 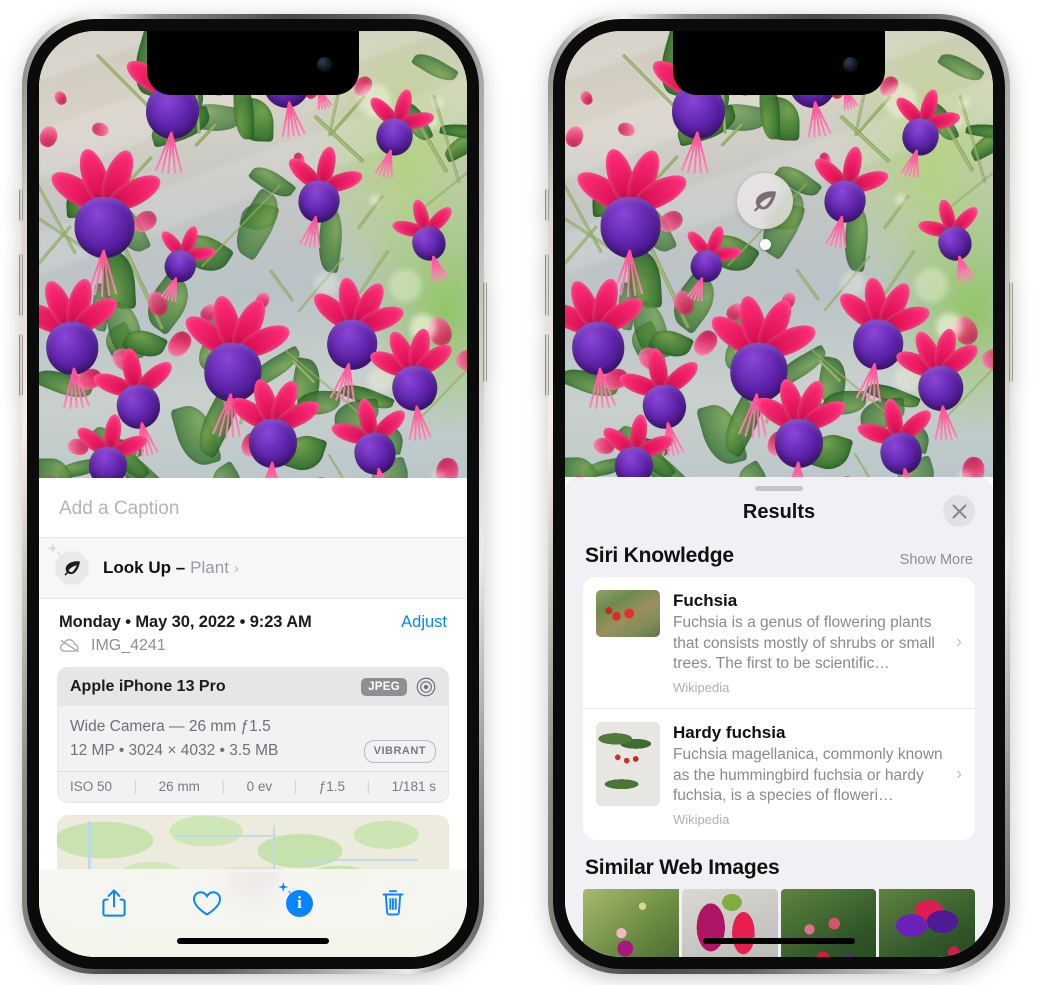 What do you see at coordinates (253, 568) in the screenshot?
I see `look-up-row: Look Up – Plant ›` at bounding box center [253, 568].